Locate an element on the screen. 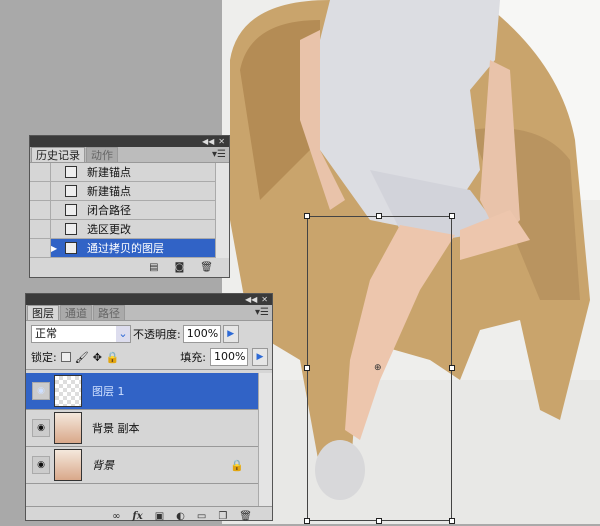  transform-bounding-box: ⊕ is located at coordinates (379, 368).